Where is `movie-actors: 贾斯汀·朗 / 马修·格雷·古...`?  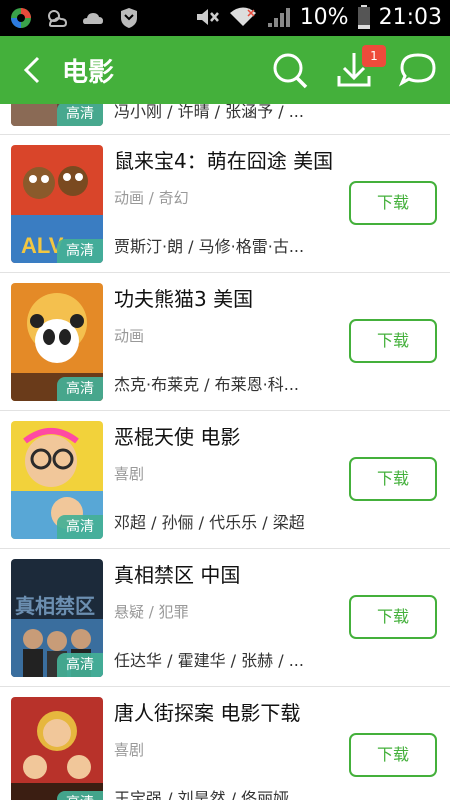
movie-actors: 贾斯汀·朗 / 马修·格雷·古... is located at coordinates (209, 246).